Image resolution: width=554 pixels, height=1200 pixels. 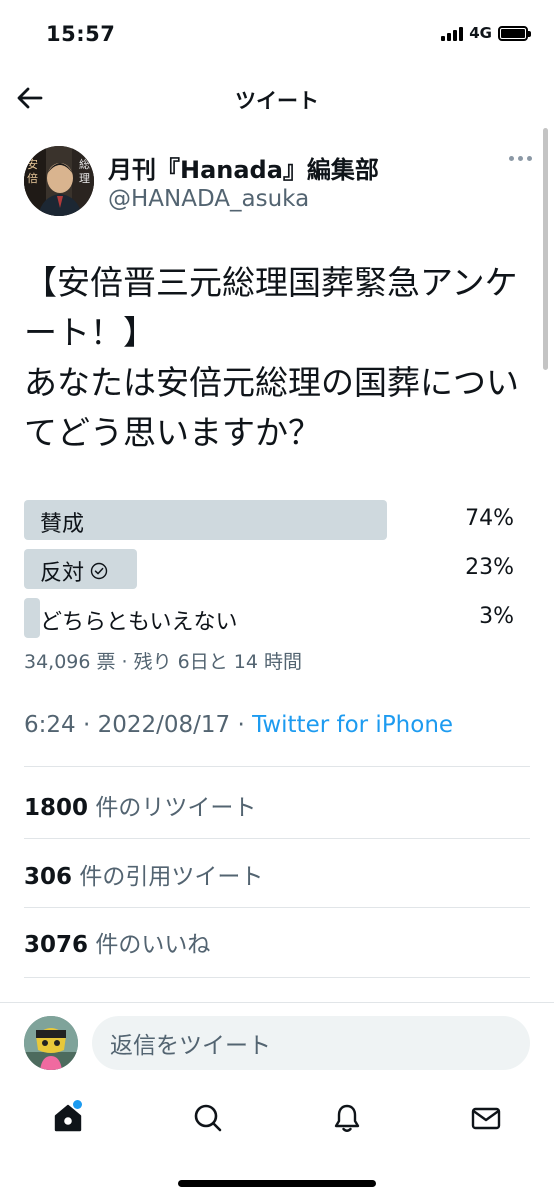 I want to click on likes-stat: 3076 件のいいね, so click(x=117, y=942).